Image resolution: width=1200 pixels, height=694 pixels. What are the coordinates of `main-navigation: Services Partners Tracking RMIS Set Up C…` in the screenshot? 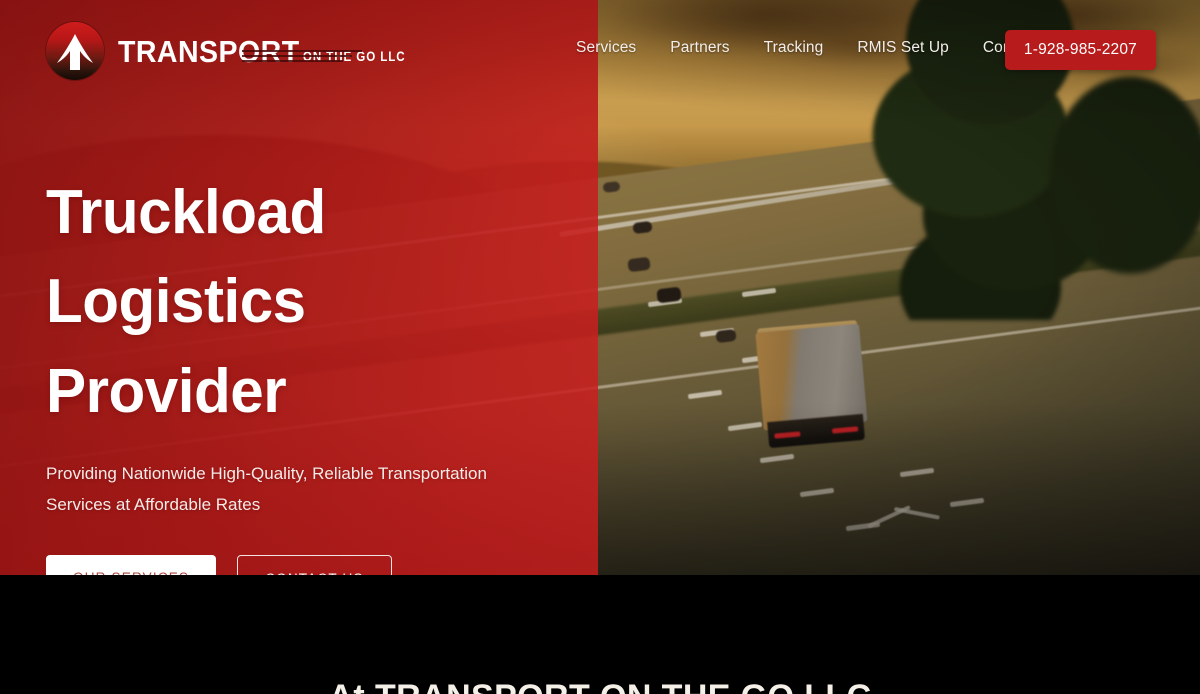 It's located at (806, 47).